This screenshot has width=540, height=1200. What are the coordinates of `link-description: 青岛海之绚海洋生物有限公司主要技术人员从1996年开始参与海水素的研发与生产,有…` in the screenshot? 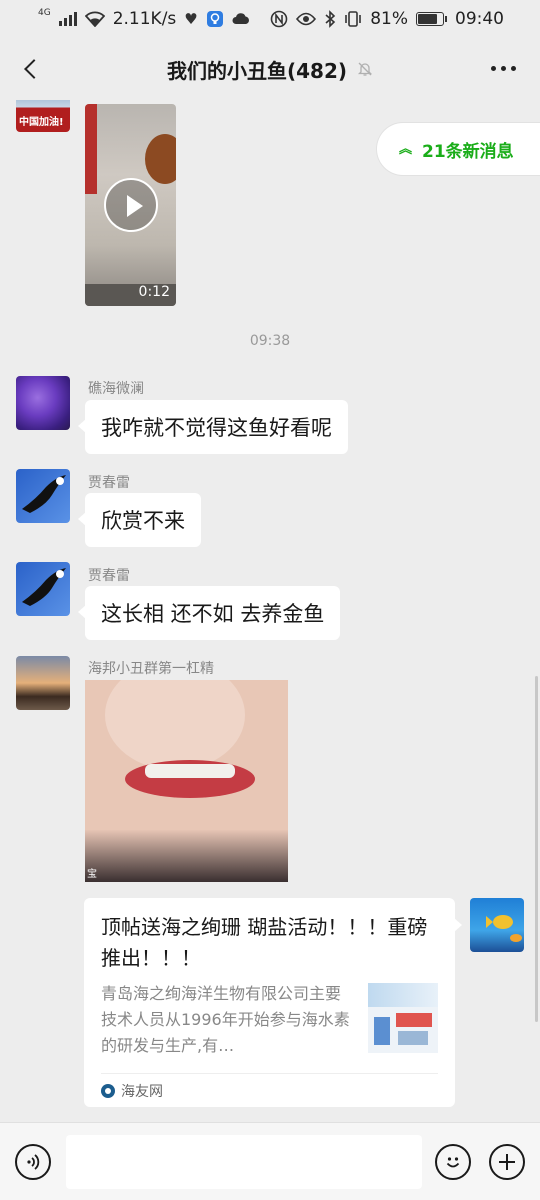 It's located at (225, 1019).